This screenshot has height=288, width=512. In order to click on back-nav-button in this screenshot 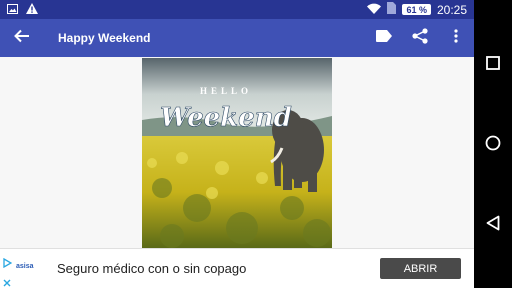, I will do `click(493, 225)`.